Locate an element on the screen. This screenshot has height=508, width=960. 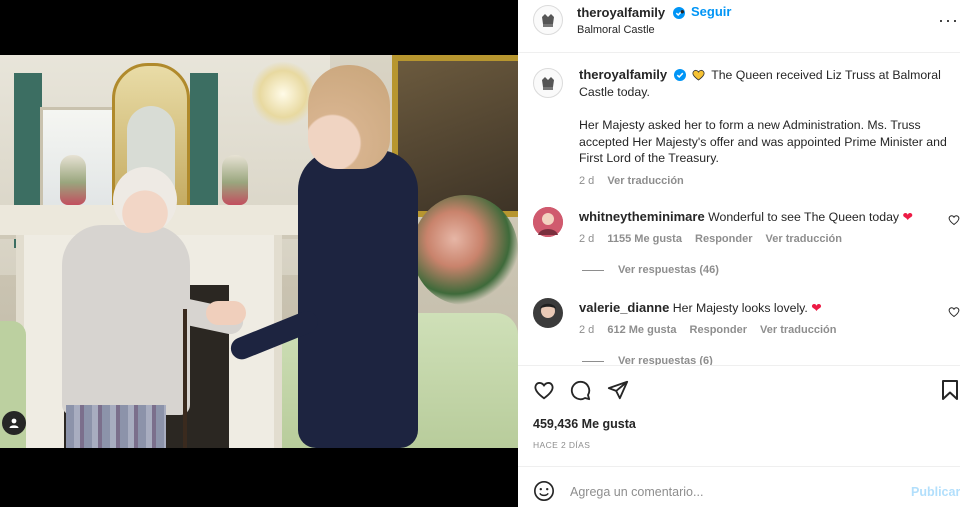
view-replies-button: Ver respuestas (46) is located at coordinates (650, 270).